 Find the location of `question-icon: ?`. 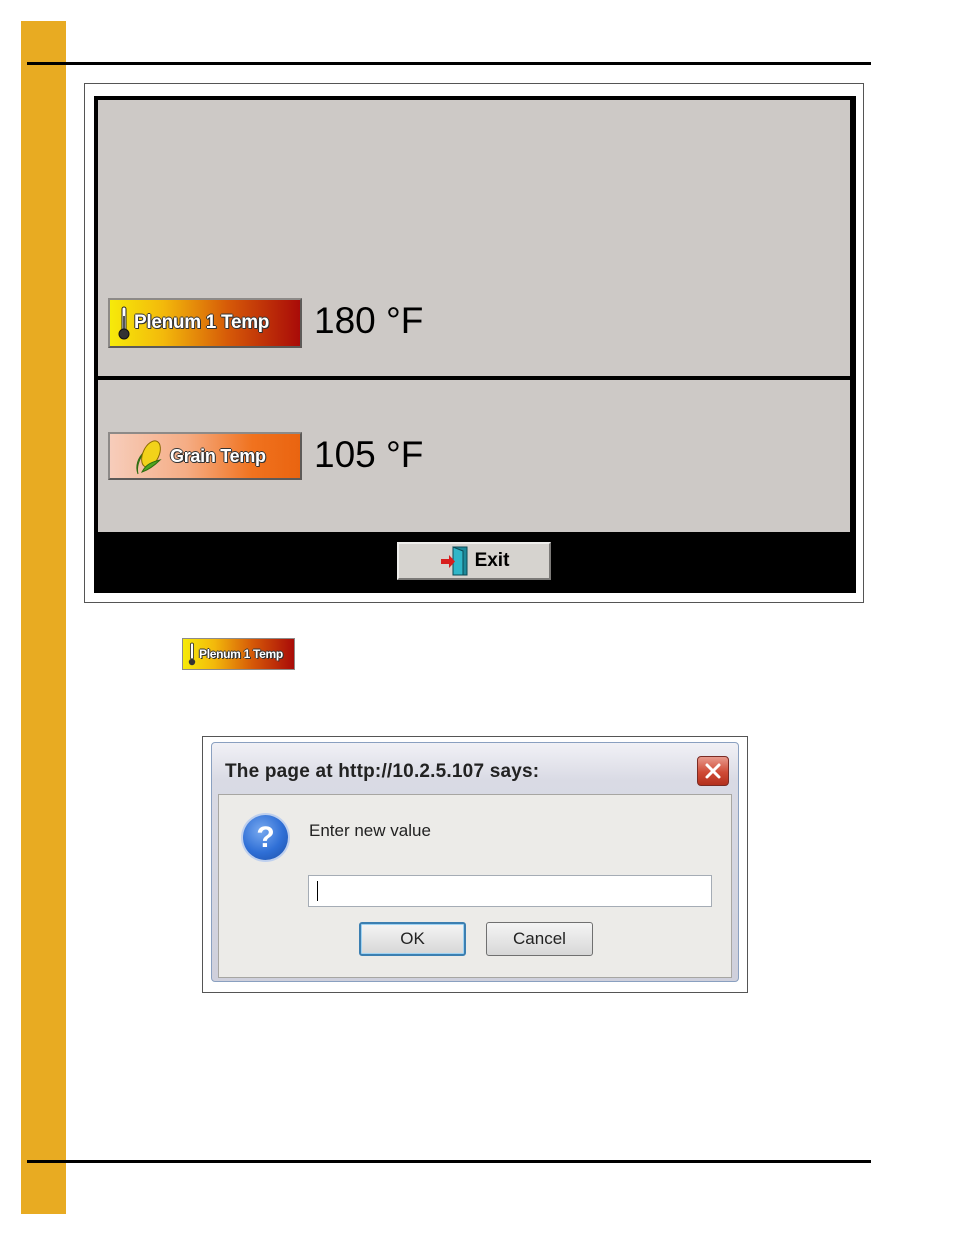

question-icon: ? is located at coordinates (265, 837).